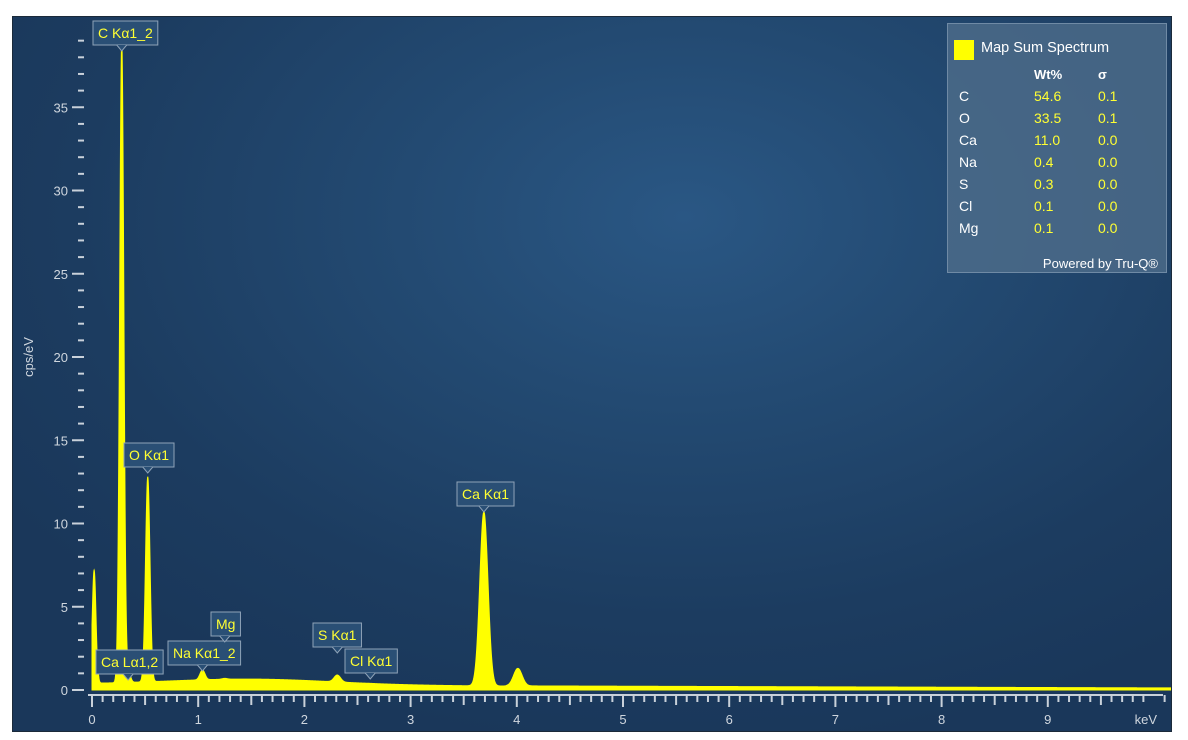 This screenshot has height=740, width=1188. What do you see at coordinates (410, 719) in the screenshot?
I see `x-tick-label: 3` at bounding box center [410, 719].